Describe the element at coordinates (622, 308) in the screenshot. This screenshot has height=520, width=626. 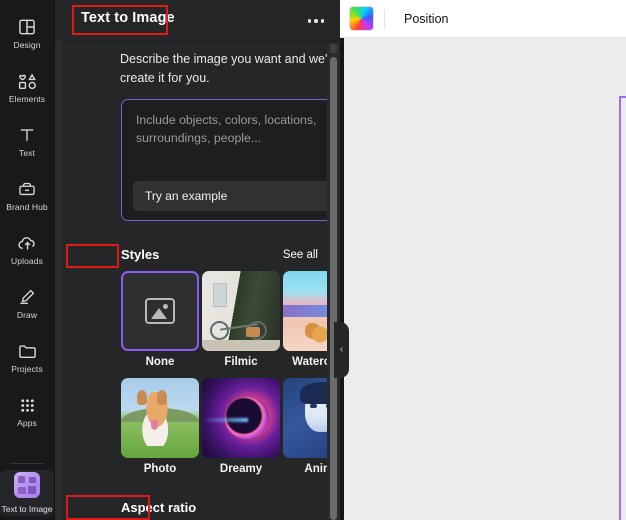
I see `selected-element-outline` at that location.